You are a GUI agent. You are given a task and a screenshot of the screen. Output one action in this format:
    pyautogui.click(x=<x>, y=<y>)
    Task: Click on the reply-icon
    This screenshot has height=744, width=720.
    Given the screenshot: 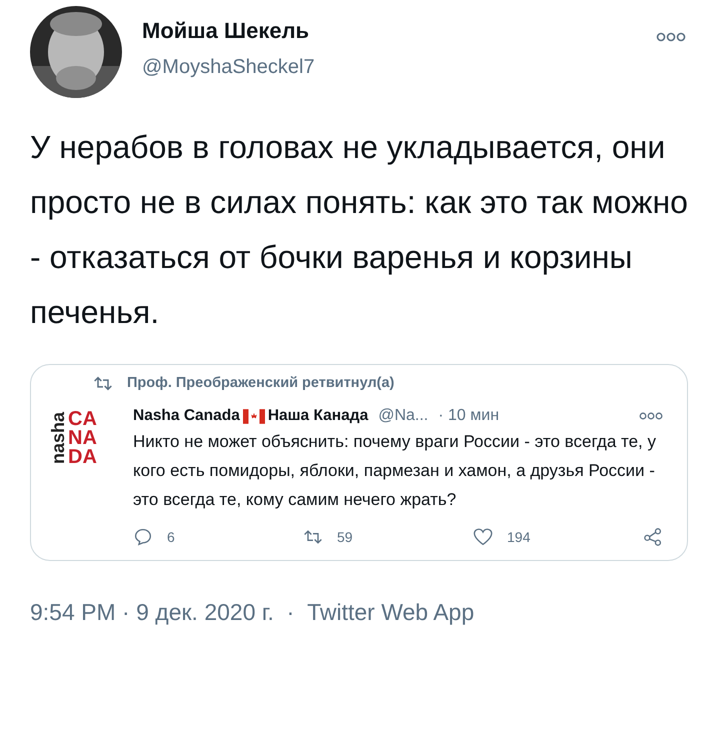 What is the action you would take?
    pyautogui.click(x=143, y=537)
    